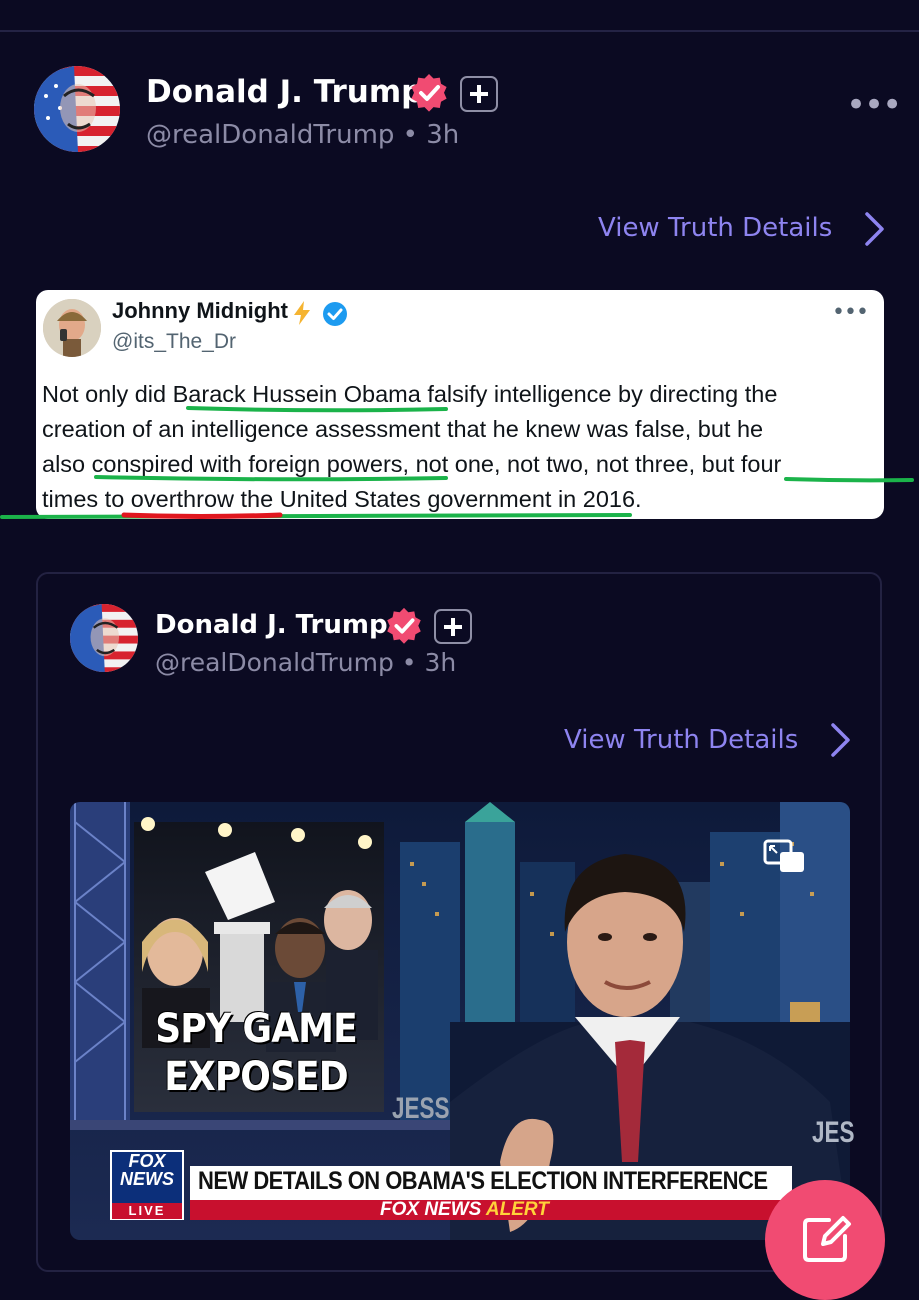  I want to click on embedded-author-handle-time: @realDonaldTrump • 3h, so click(306, 662).